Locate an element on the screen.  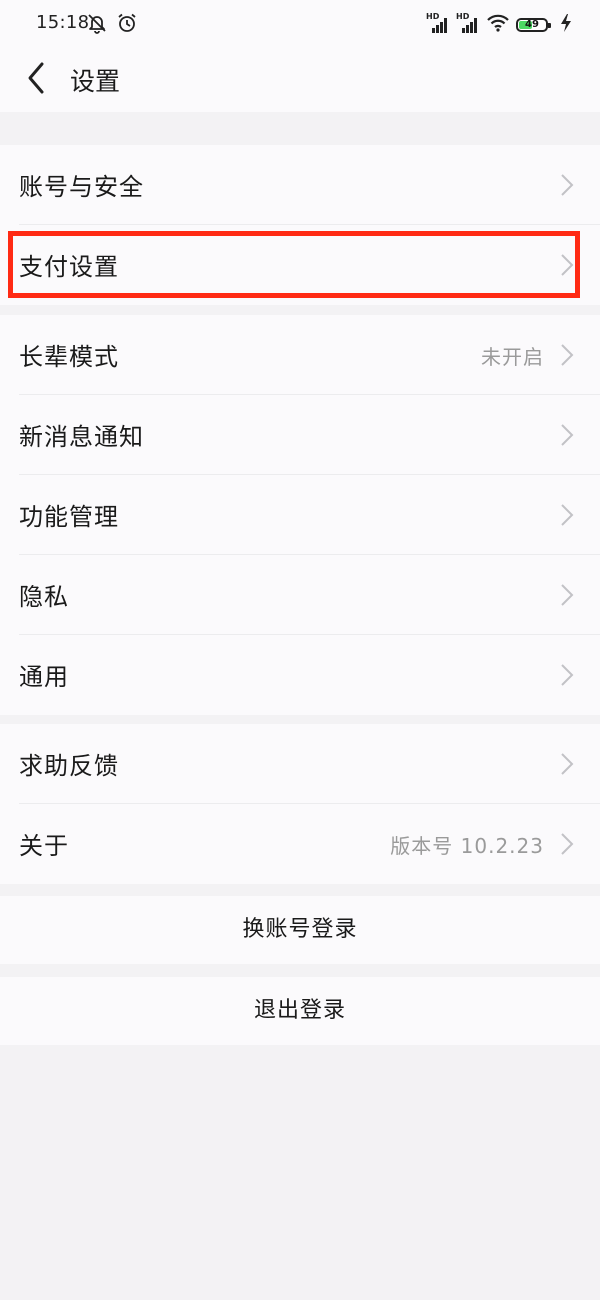
wifi-icon is located at coordinates (498, 25).